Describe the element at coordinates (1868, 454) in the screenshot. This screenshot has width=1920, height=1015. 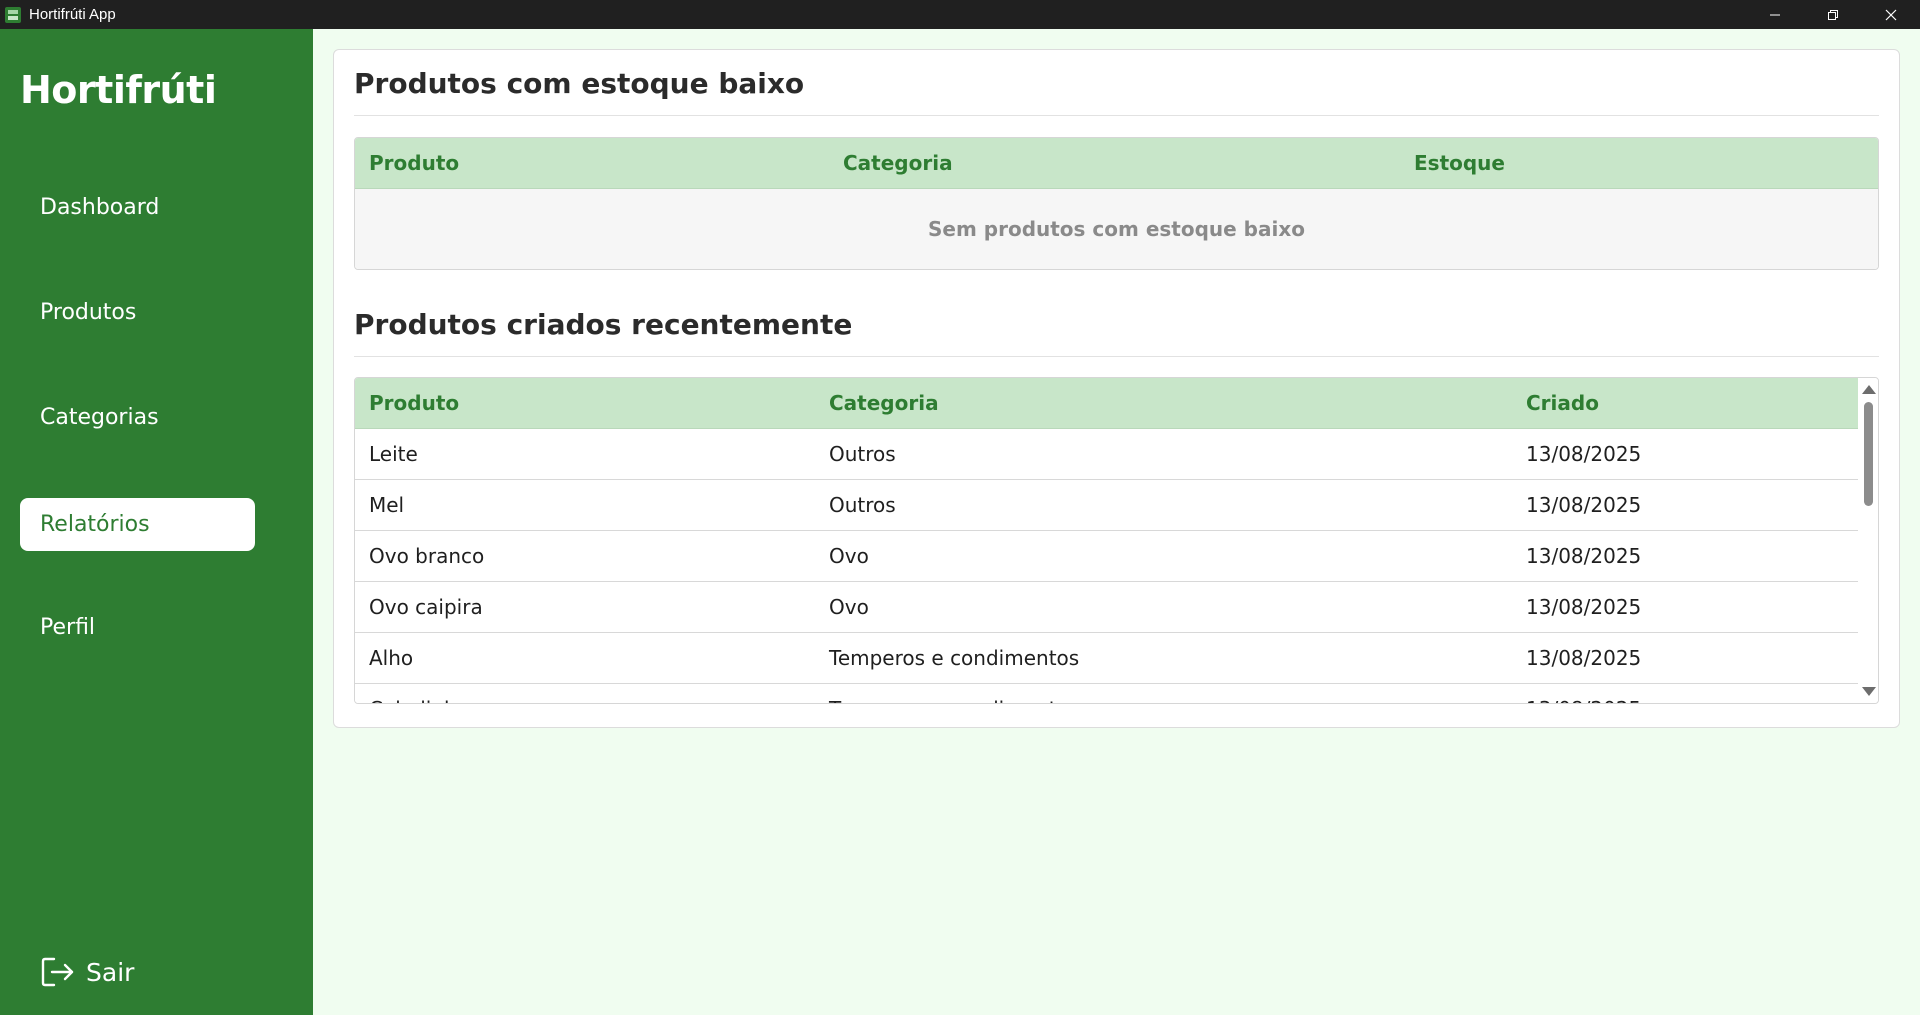
I see `scroll-thumb` at that location.